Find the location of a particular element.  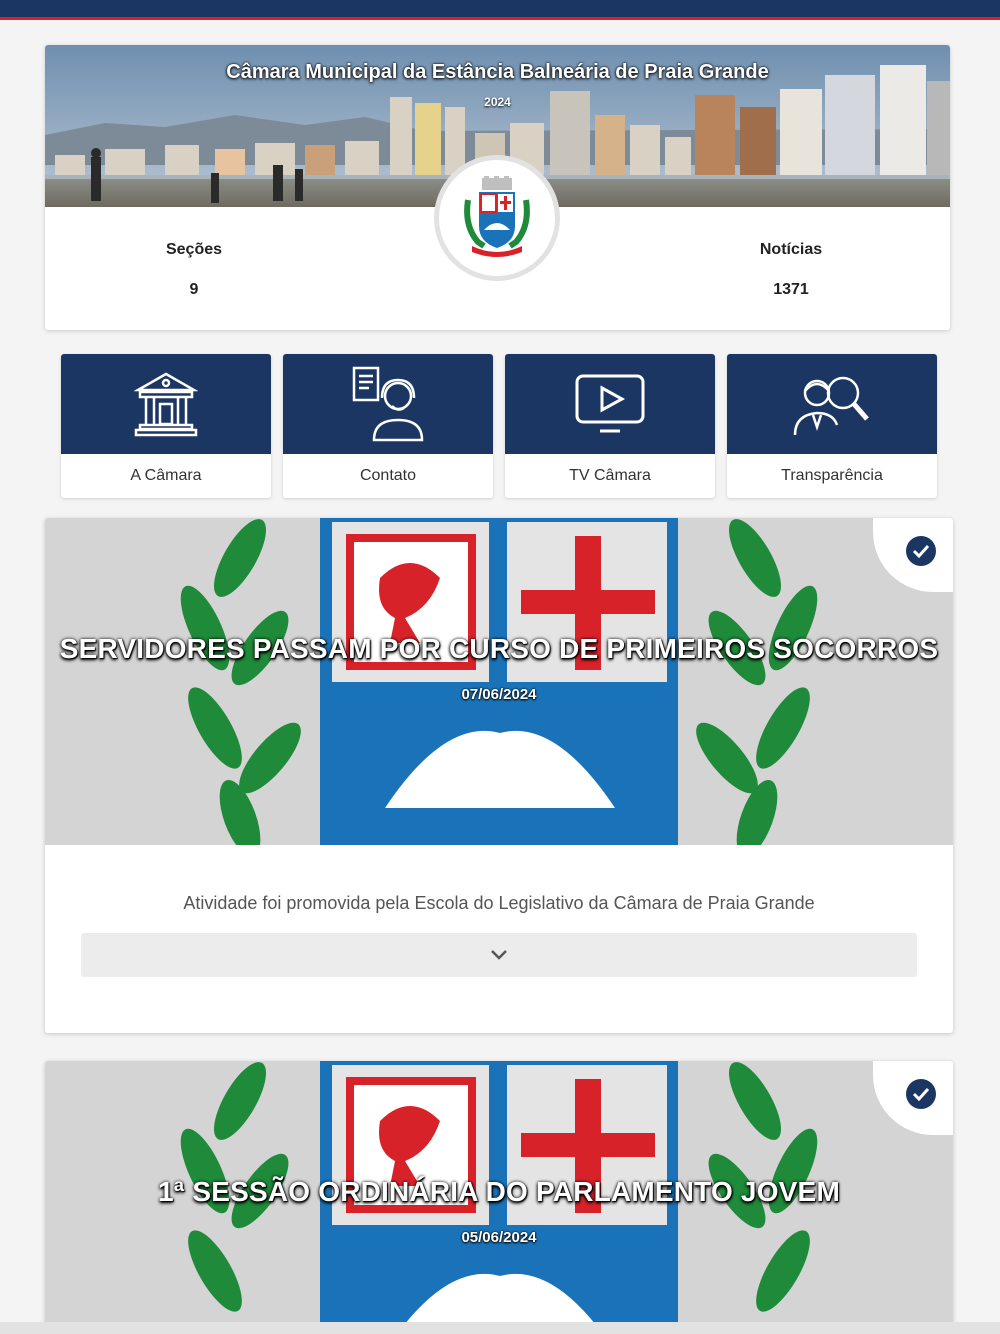

news-stat: Notícias 1371 is located at coordinates (791, 270).